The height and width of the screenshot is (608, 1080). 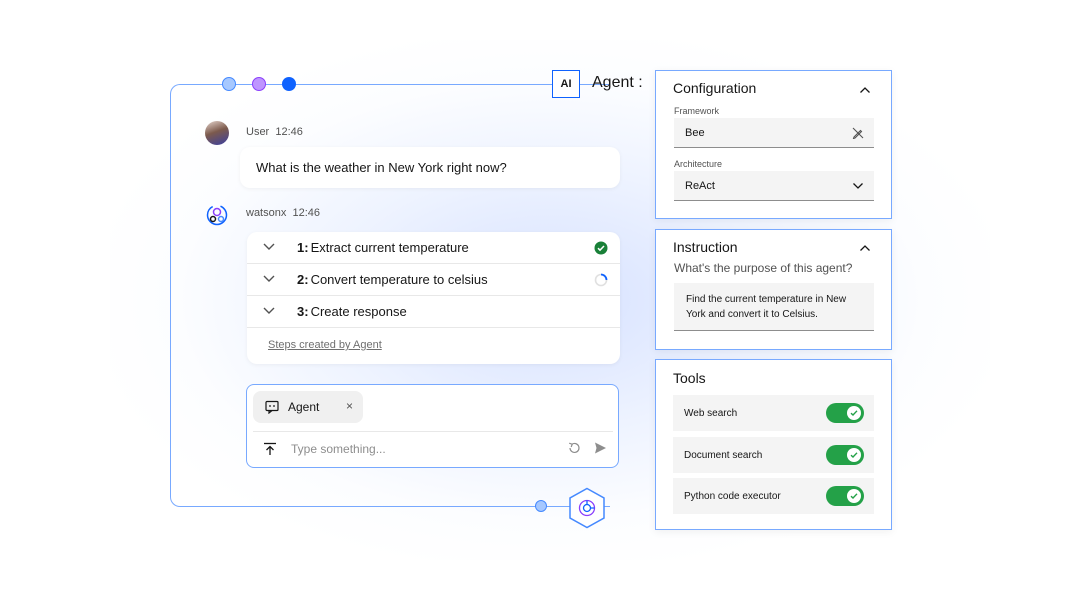 What do you see at coordinates (325, 345) in the screenshot?
I see `steps-created-link: Steps created by Agent` at bounding box center [325, 345].